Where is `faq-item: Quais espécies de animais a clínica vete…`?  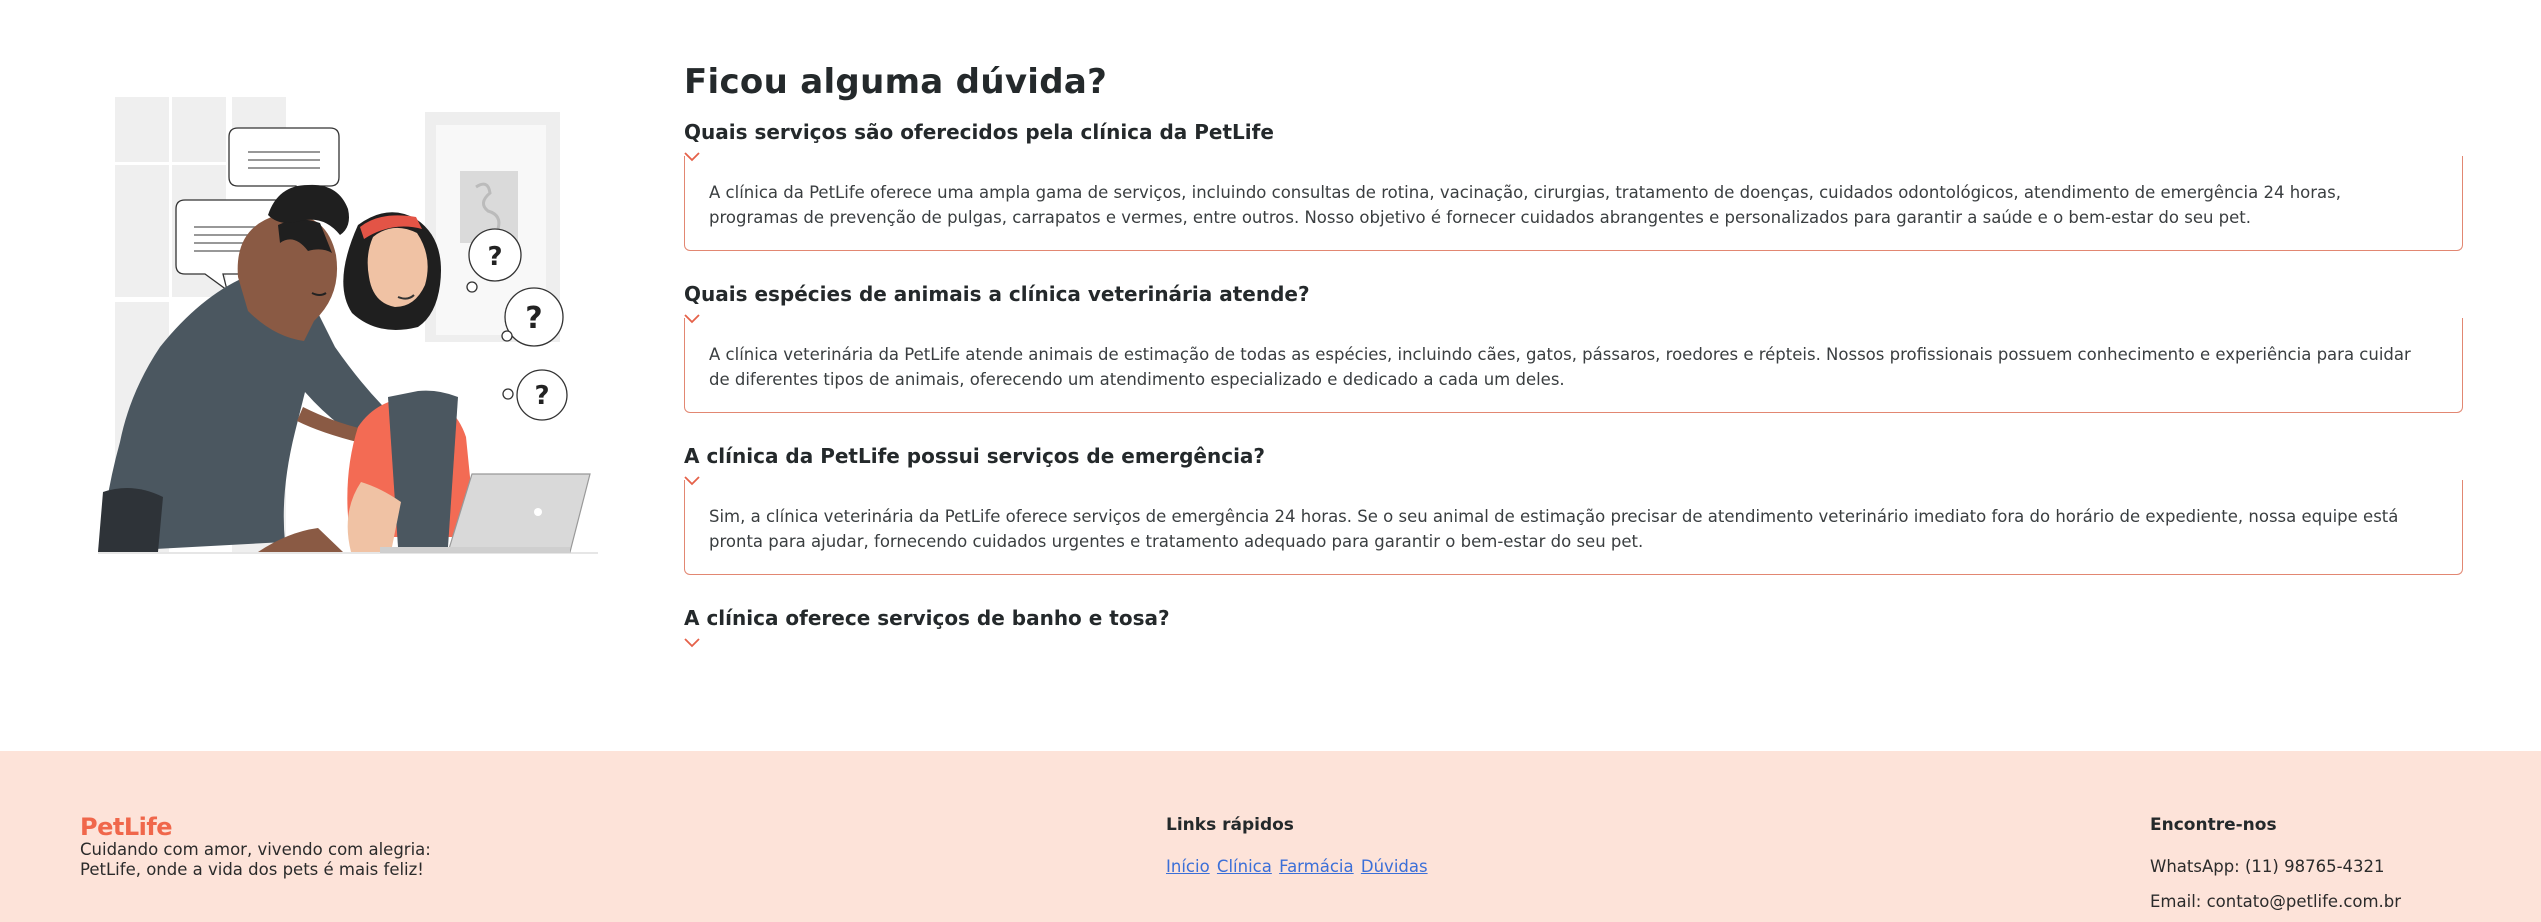
faq-item: Quais espécies de animais a clínica vete… is located at coordinates (1574, 346).